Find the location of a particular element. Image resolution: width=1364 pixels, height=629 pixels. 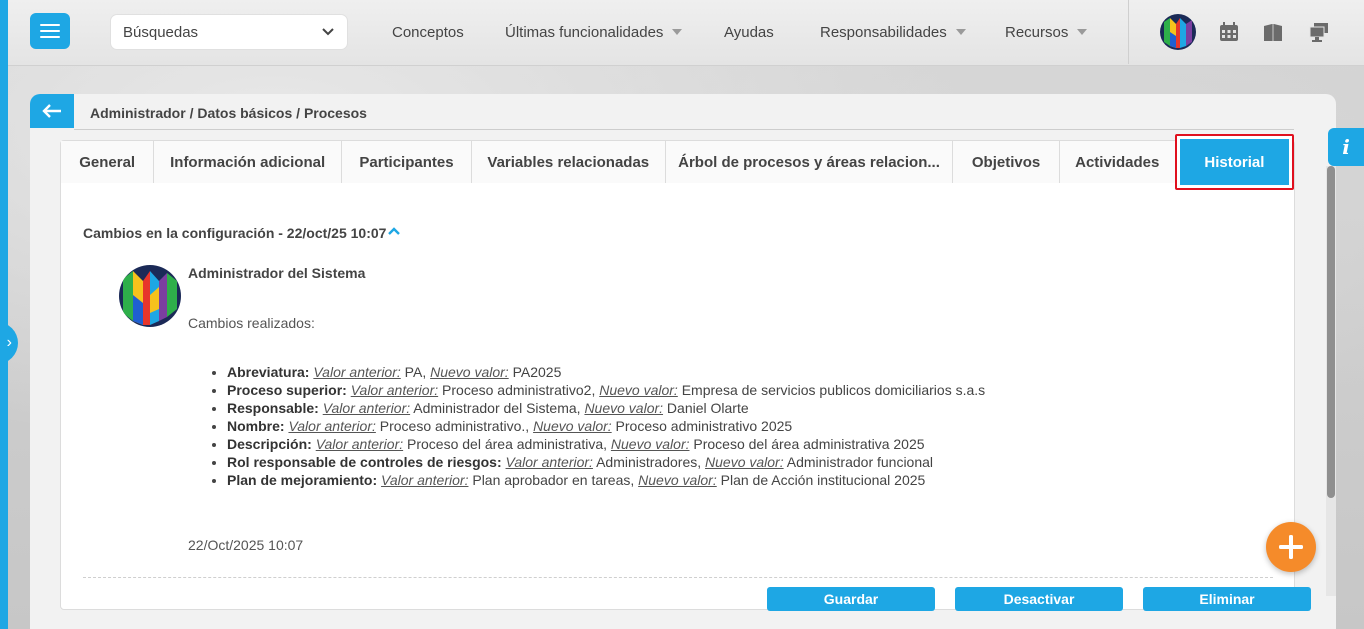

tab-label: Actividades is located at coordinates (1117, 162).